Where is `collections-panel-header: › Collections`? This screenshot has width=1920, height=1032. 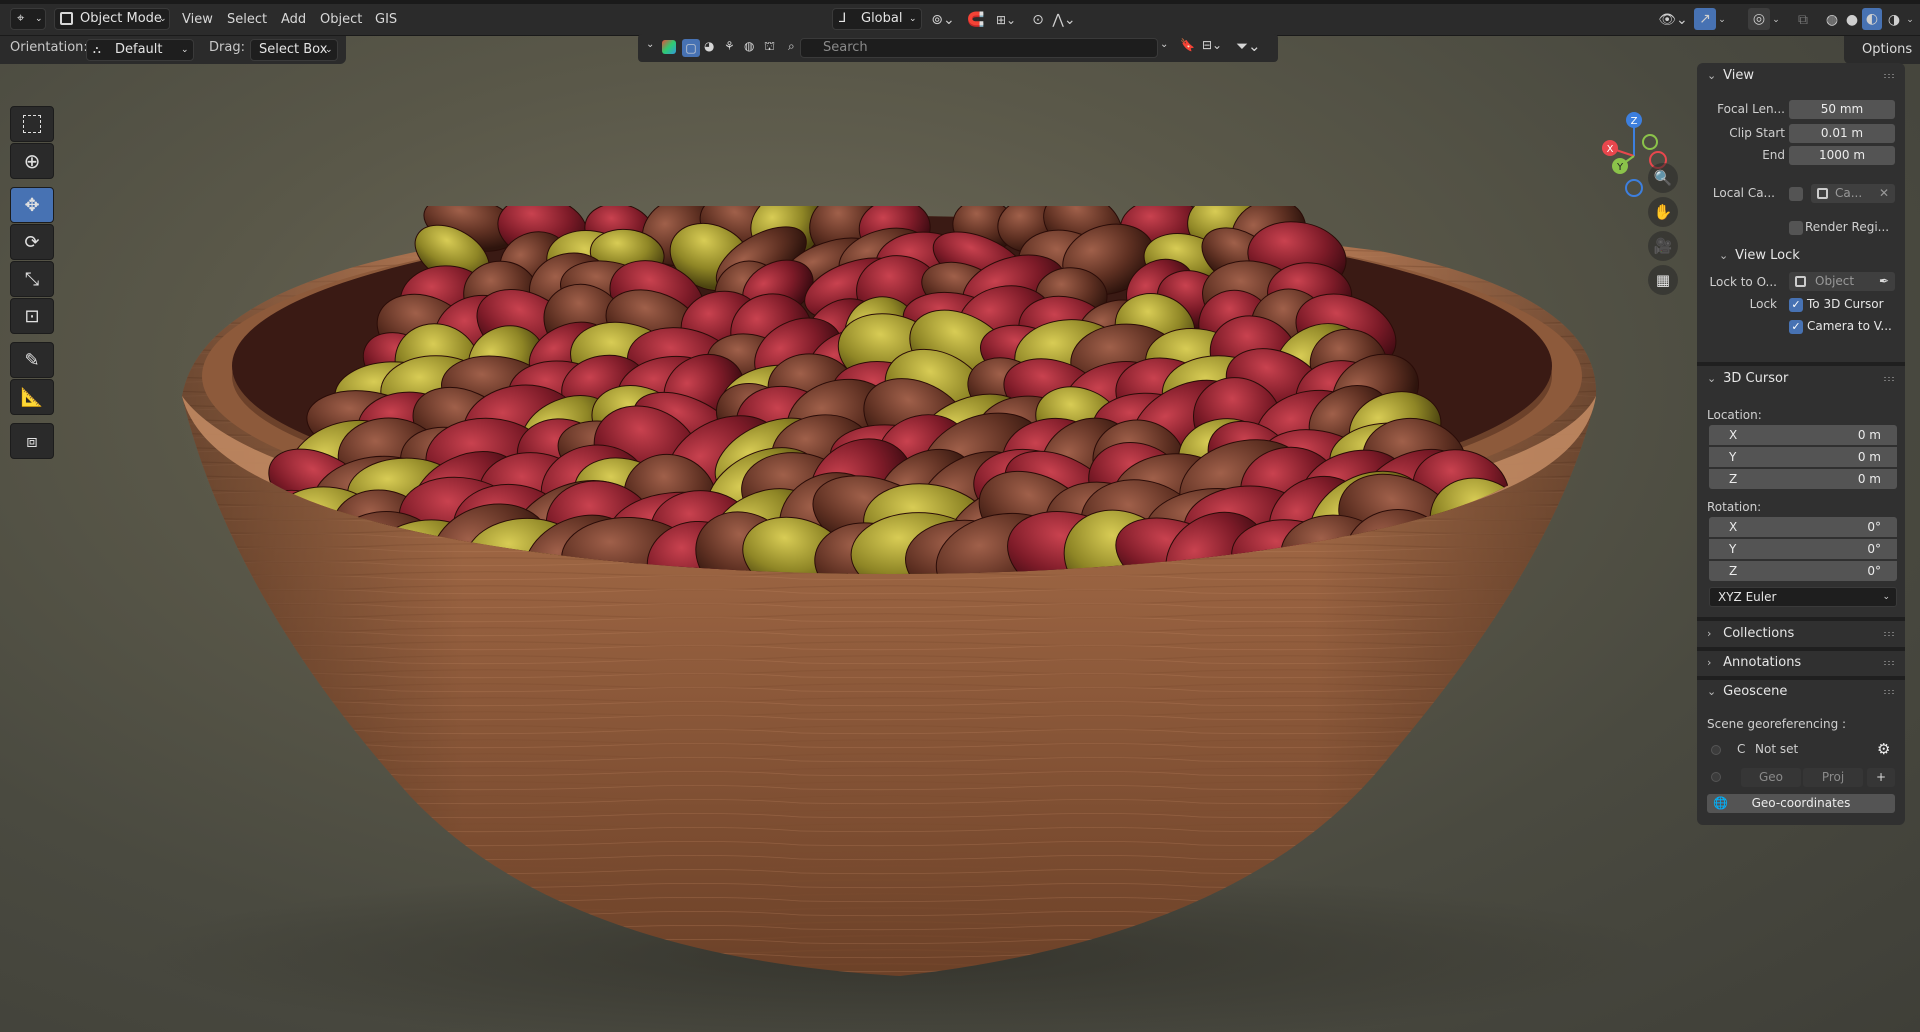 collections-panel-header: › Collections is located at coordinates (1801, 634).